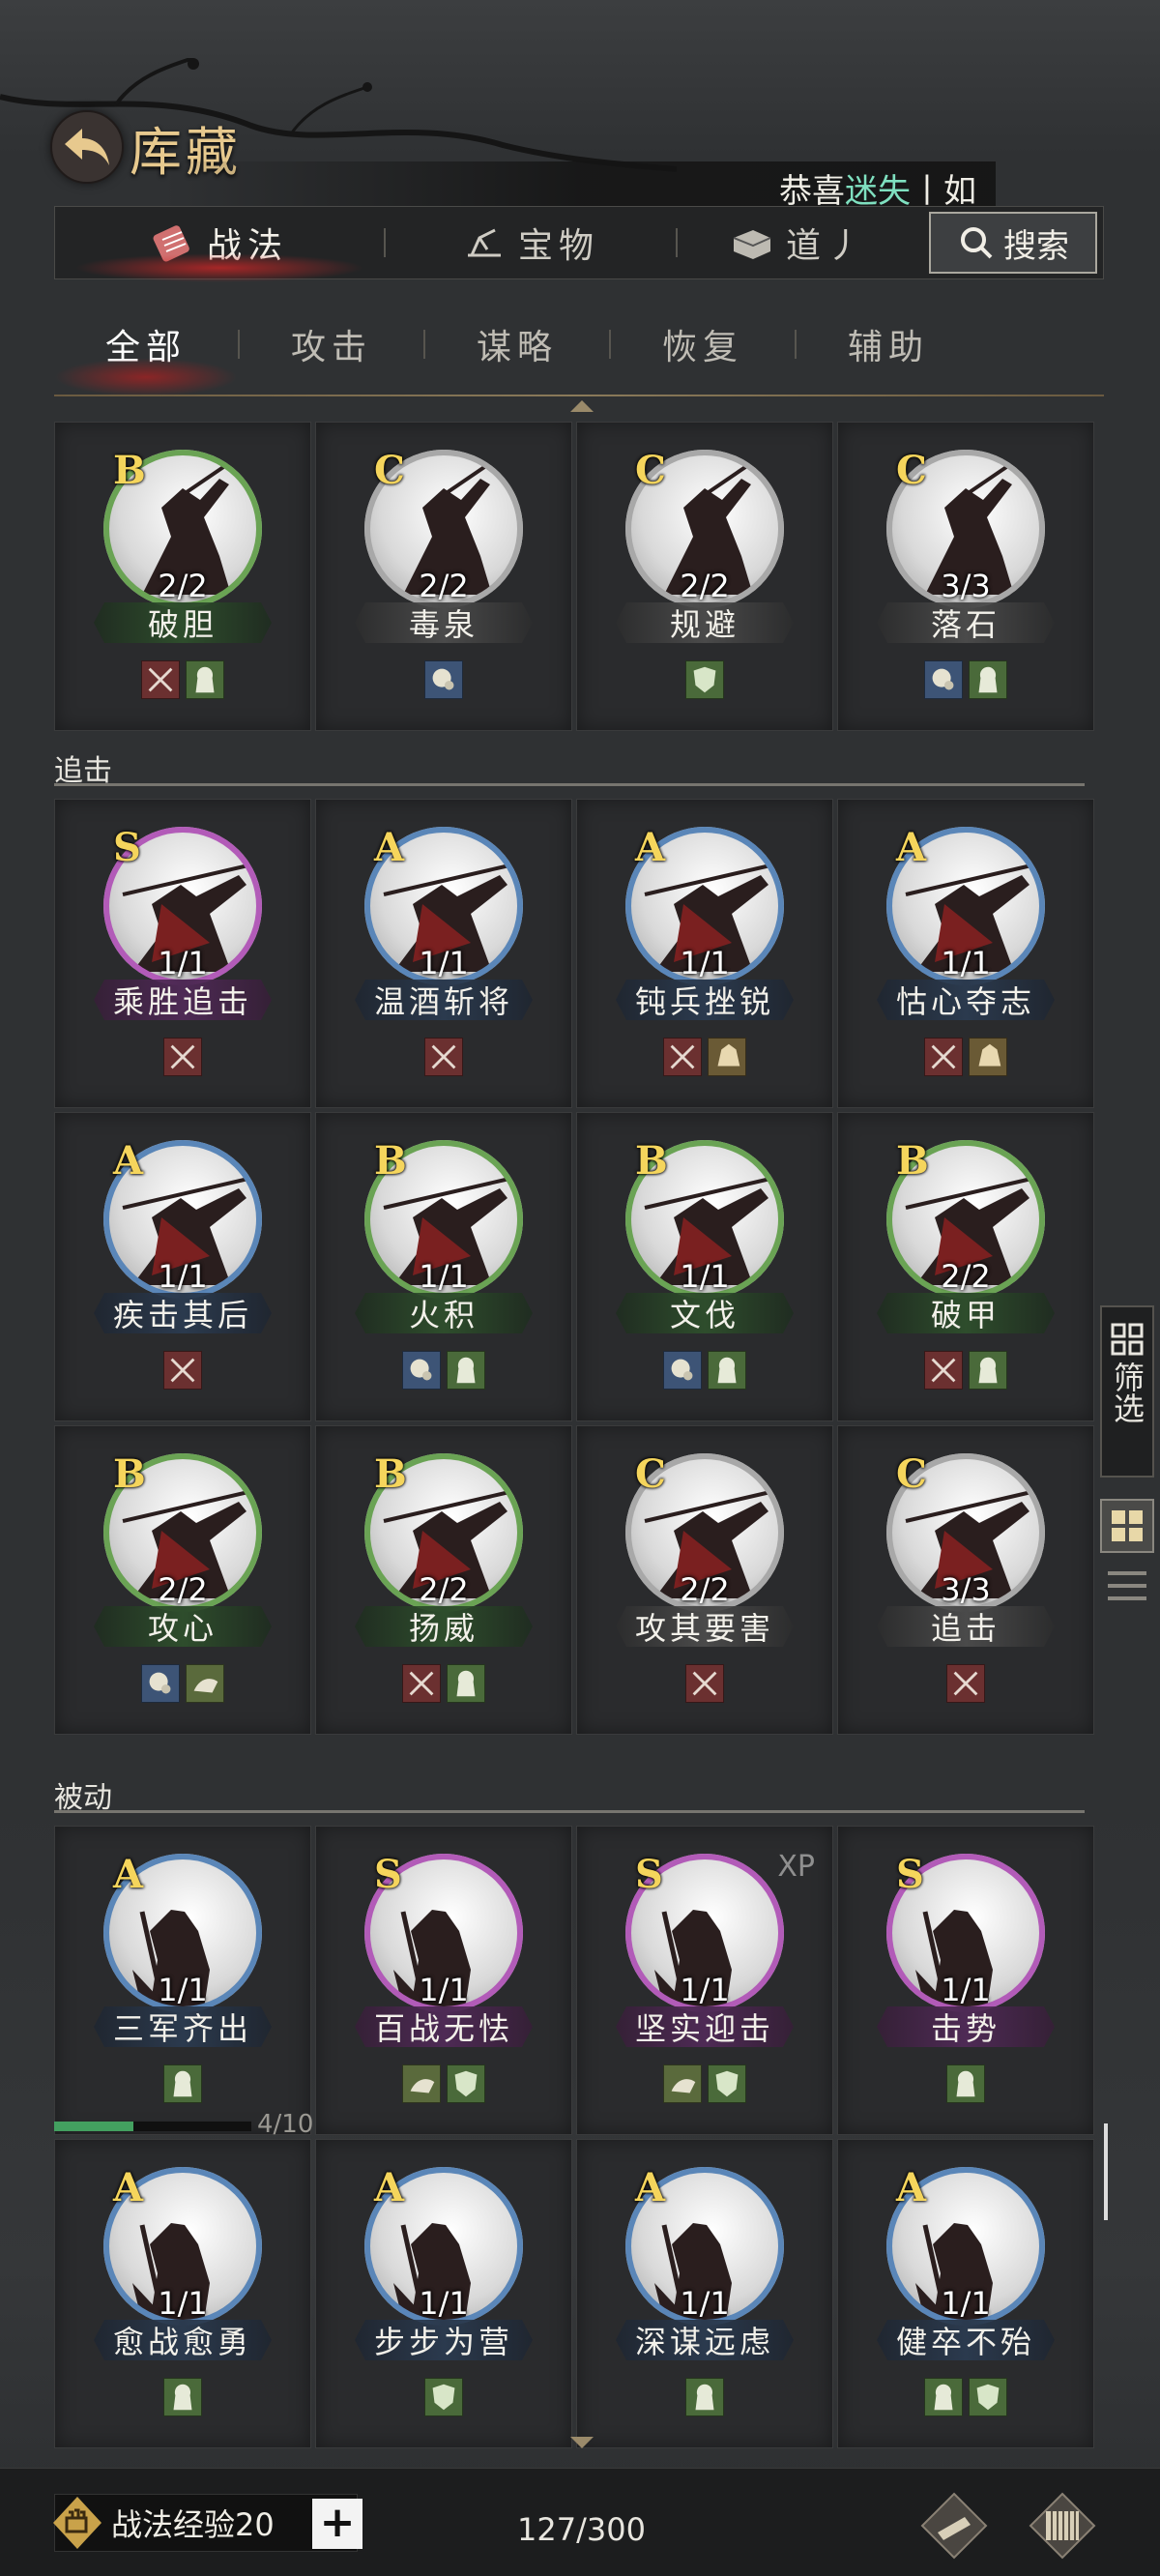  Describe the element at coordinates (183, 2340) in the screenshot. I see `tactic-name: 愈战愈勇` at that location.